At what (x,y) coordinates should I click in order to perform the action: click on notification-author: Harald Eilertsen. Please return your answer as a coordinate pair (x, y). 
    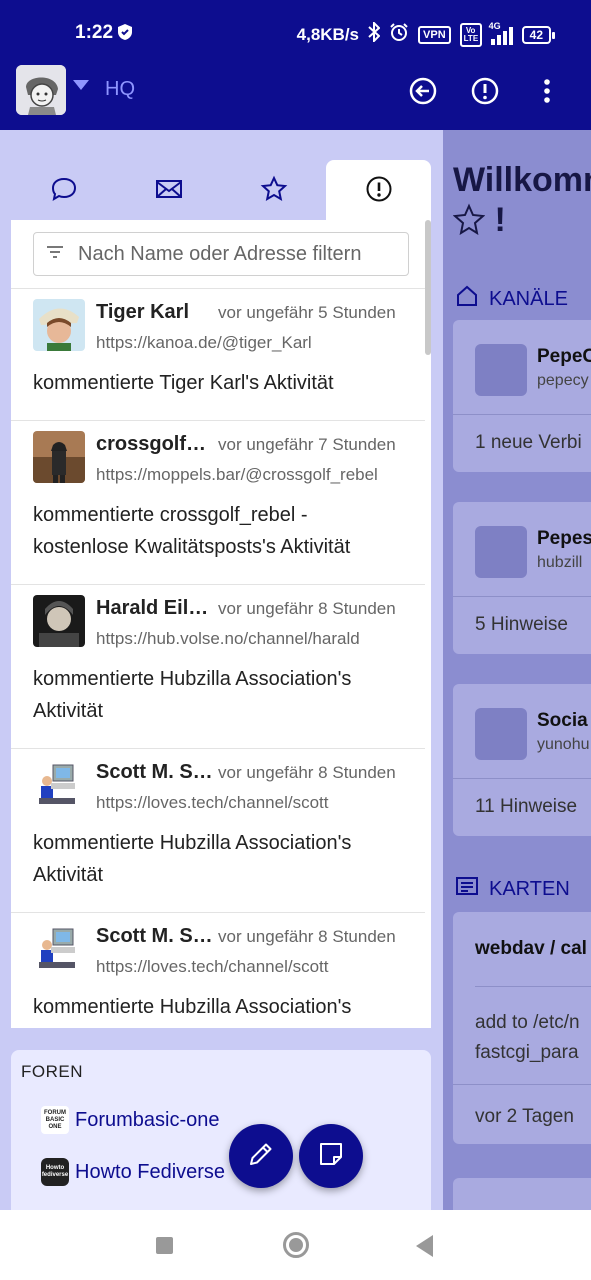
    Looking at the image, I should click on (156, 608).